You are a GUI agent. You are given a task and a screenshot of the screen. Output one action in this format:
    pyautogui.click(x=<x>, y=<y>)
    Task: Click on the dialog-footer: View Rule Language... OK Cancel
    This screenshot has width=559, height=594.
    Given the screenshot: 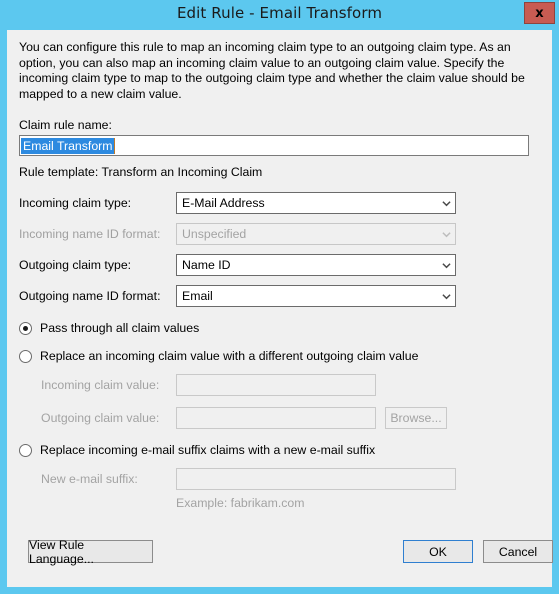 What is the action you would take?
    pyautogui.click(x=280, y=558)
    